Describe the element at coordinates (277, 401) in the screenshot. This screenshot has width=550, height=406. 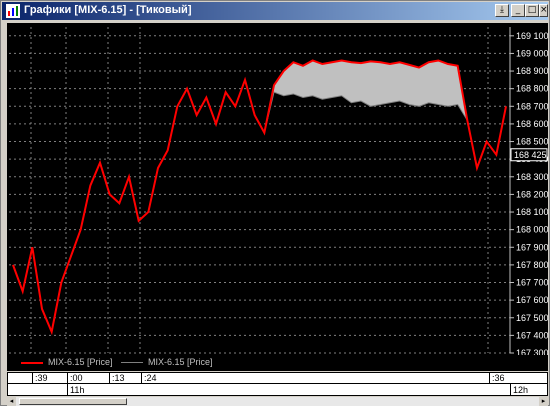
I see `horizontal-scrollbar: ◂ ▸` at that location.